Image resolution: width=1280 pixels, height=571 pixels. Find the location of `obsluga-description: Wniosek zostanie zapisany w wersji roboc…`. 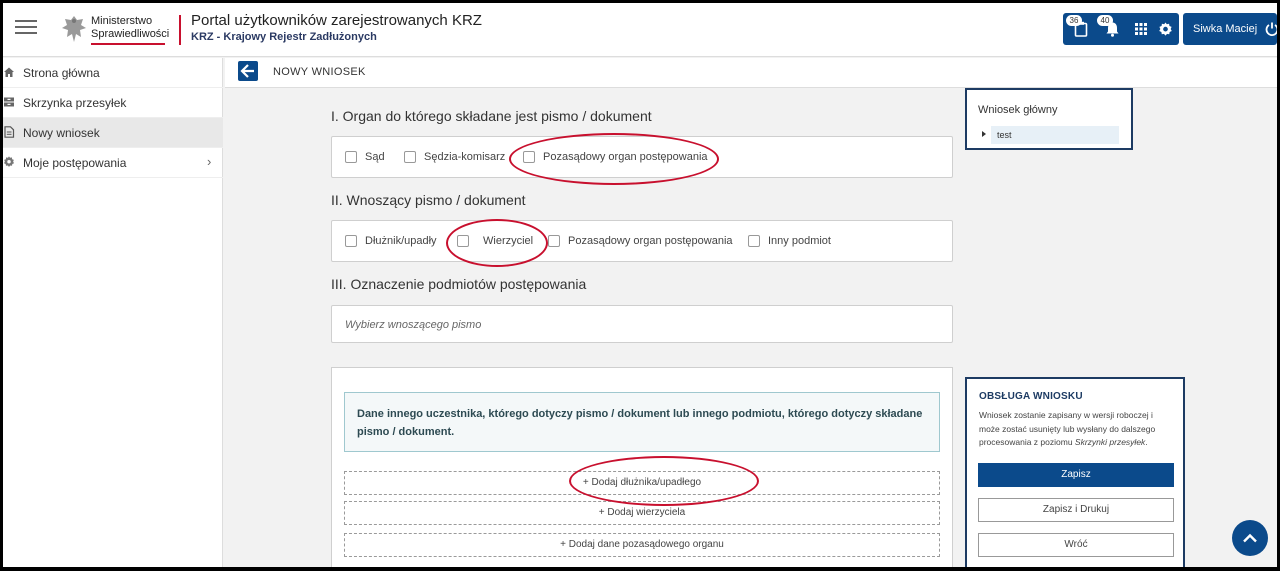

obsluga-description: Wniosek zostanie zapisany w wersji roboc… is located at coordinates (1077, 429).